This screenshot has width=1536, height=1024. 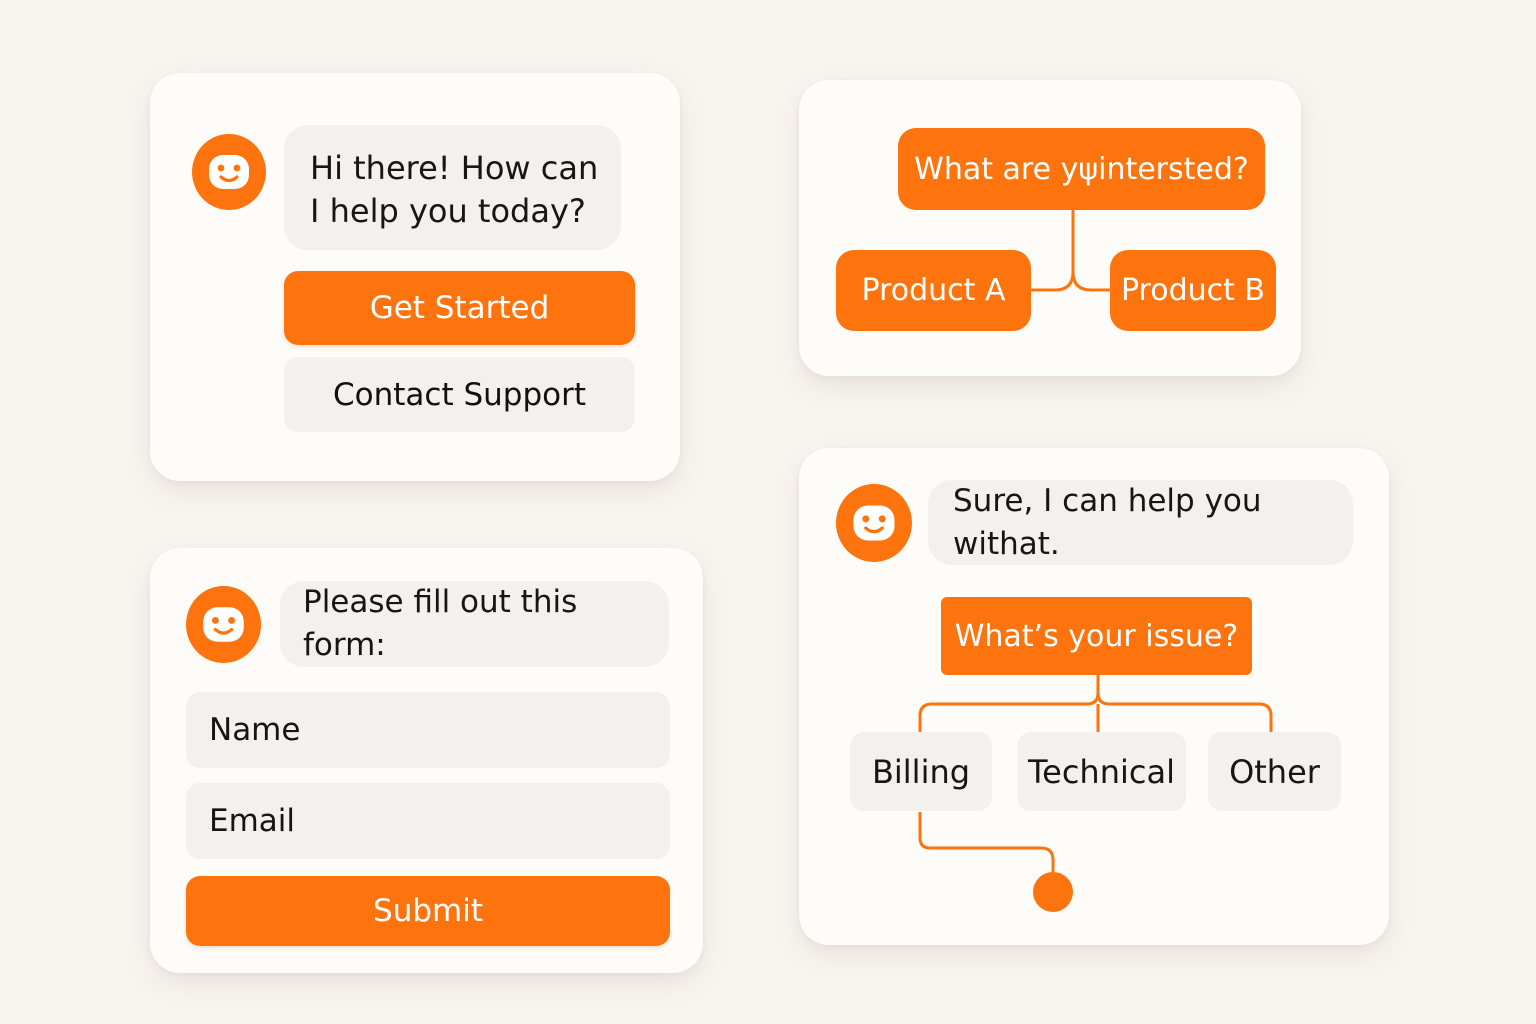 What do you see at coordinates (1101, 771) in the screenshot?
I see `technical-option: Technical` at bounding box center [1101, 771].